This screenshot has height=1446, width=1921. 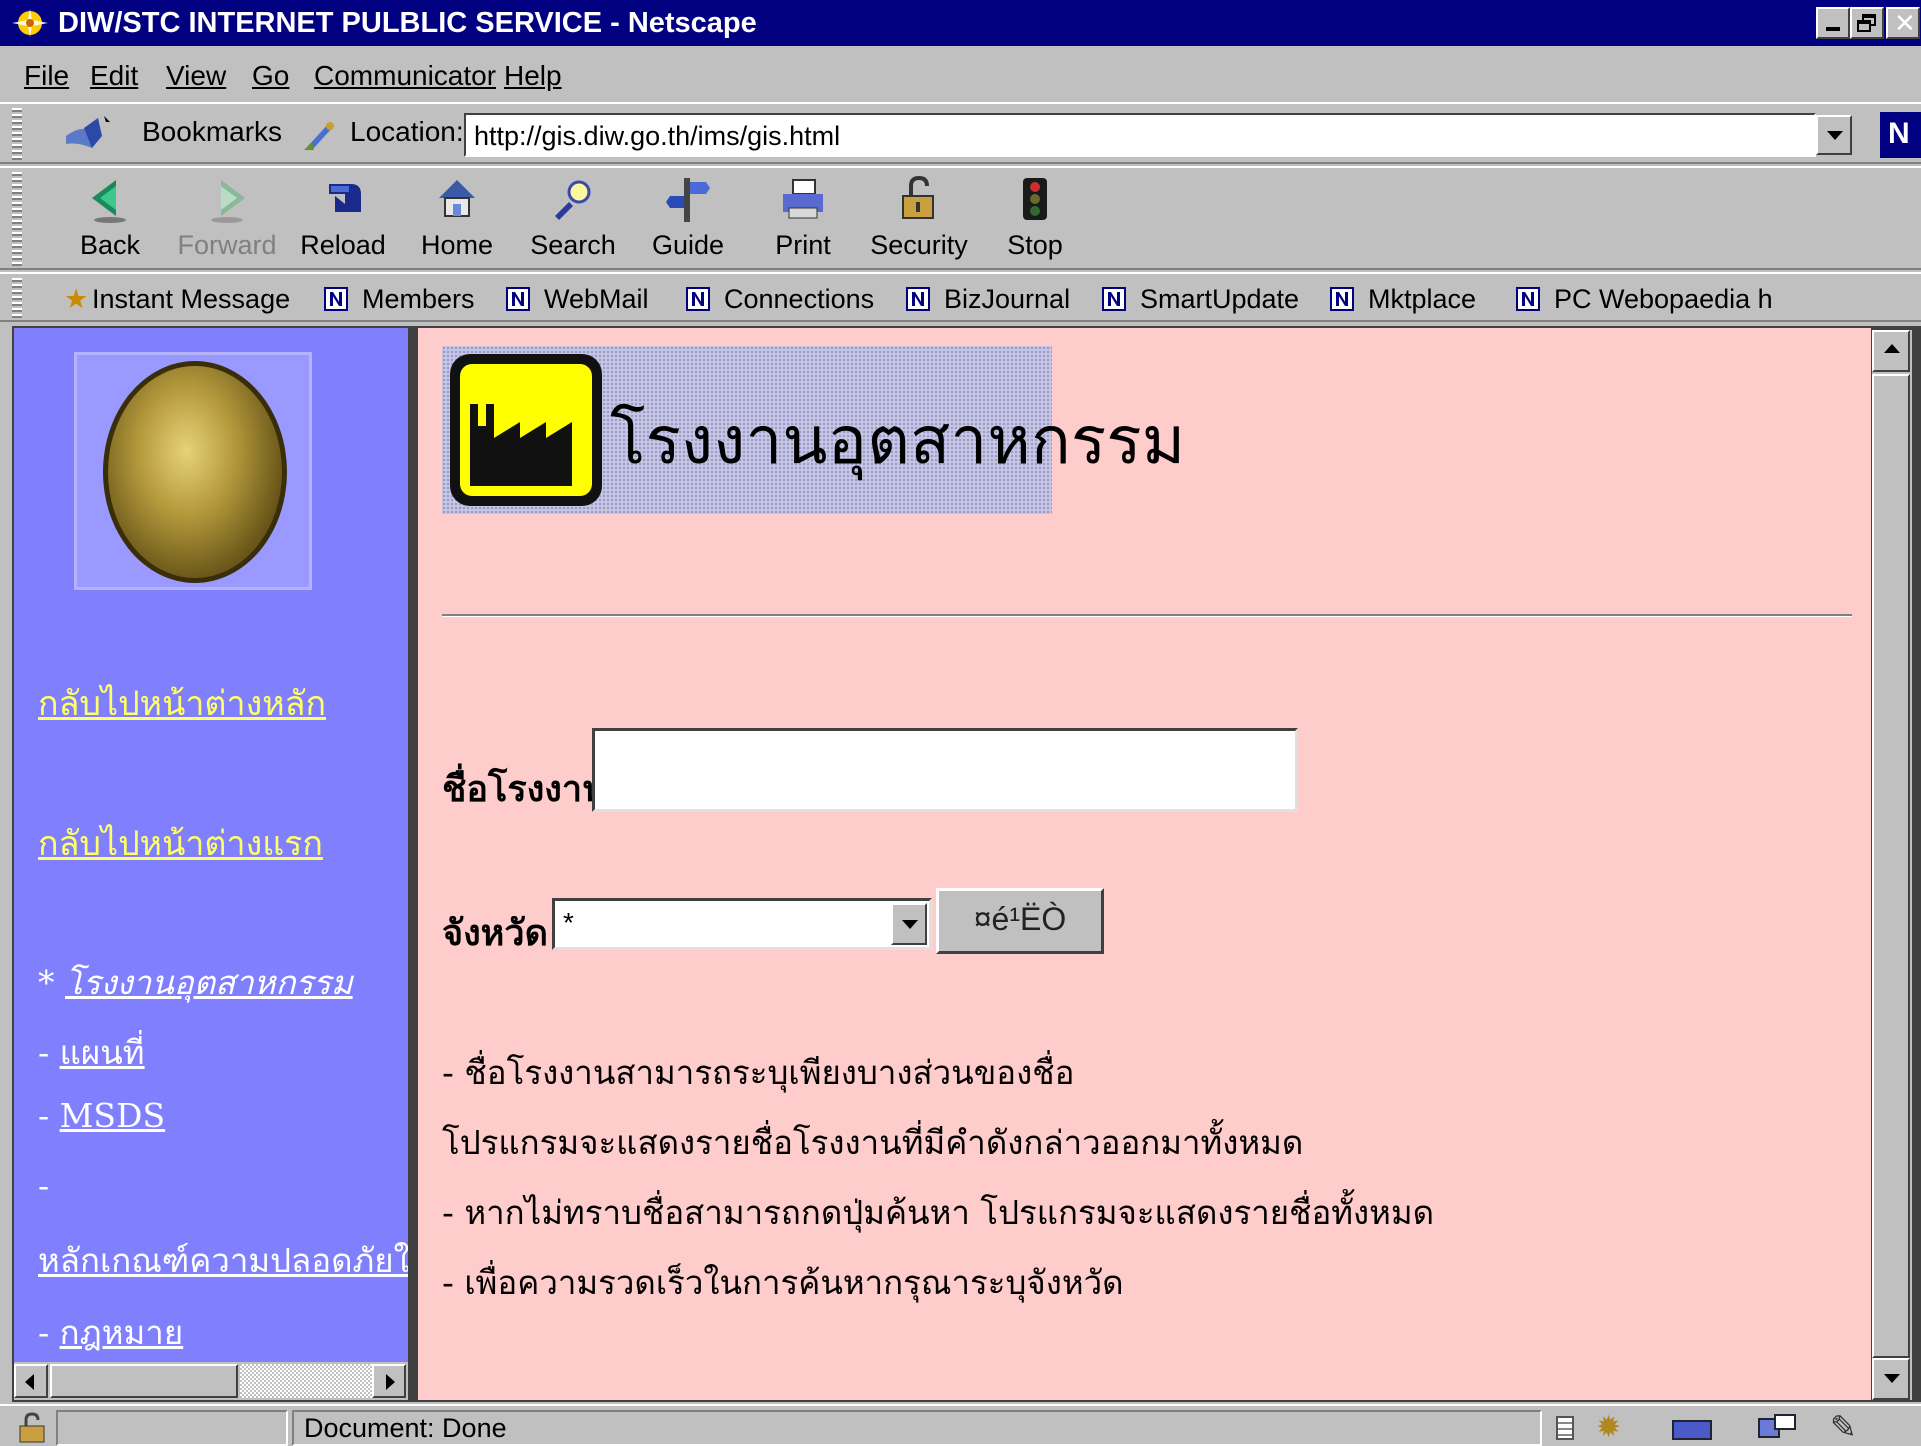 I want to click on main-frame-vertical-scrollbar, so click(x=1892, y=865).